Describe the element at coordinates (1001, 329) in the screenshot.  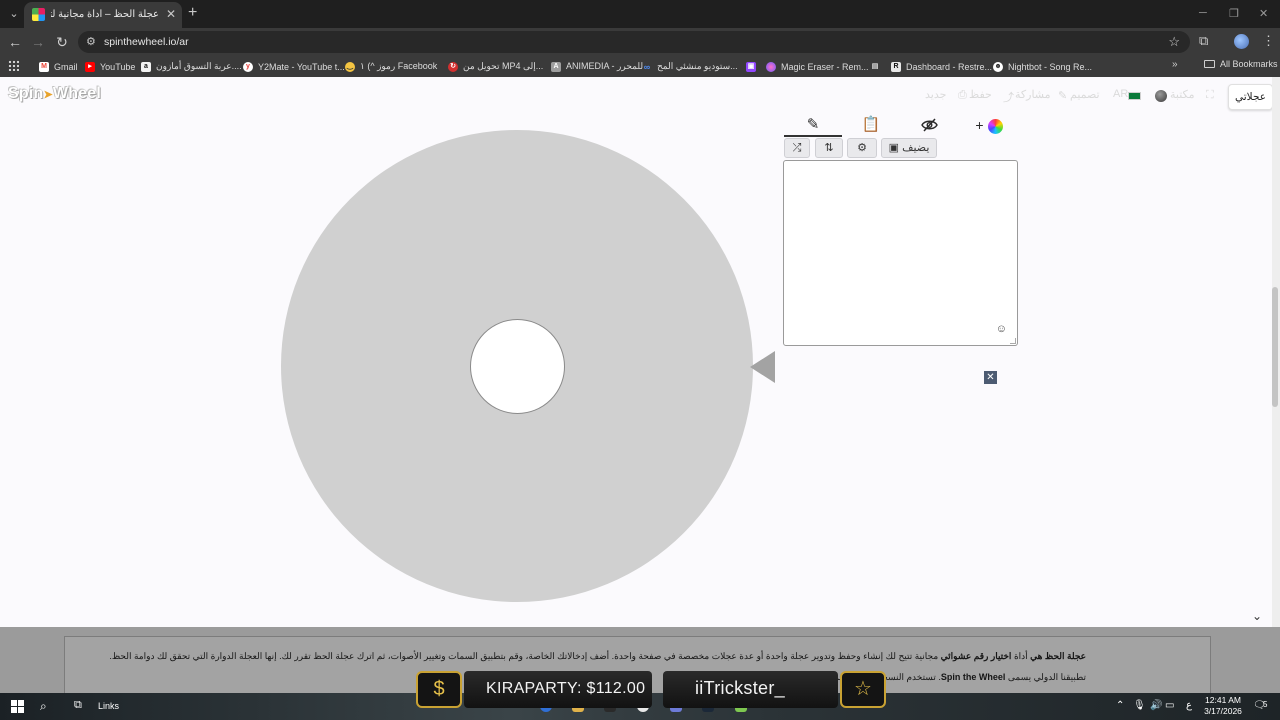
I see `smiley-icon: ☺` at that location.